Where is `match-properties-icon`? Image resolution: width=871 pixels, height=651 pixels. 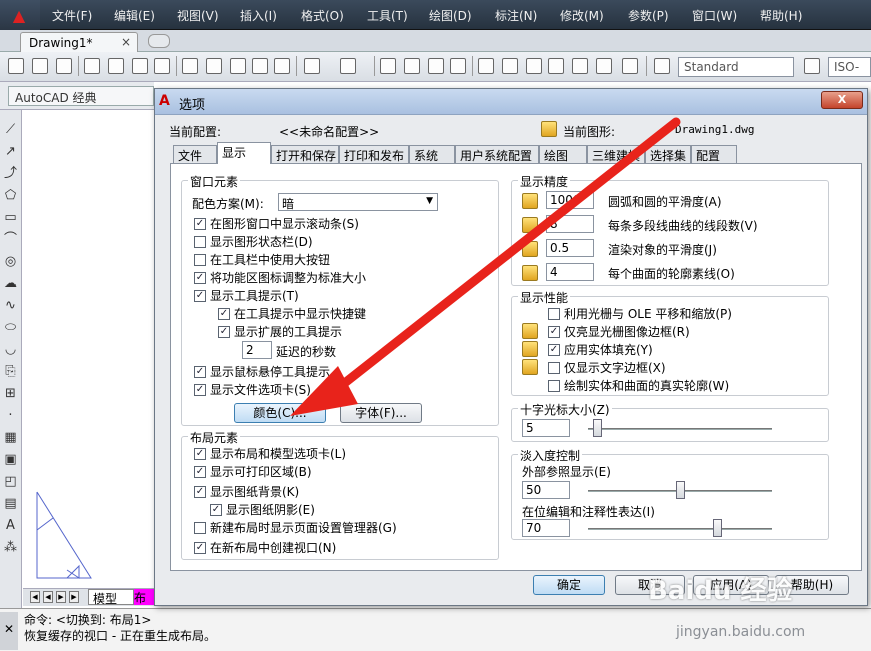 match-properties-icon is located at coordinates (260, 66).